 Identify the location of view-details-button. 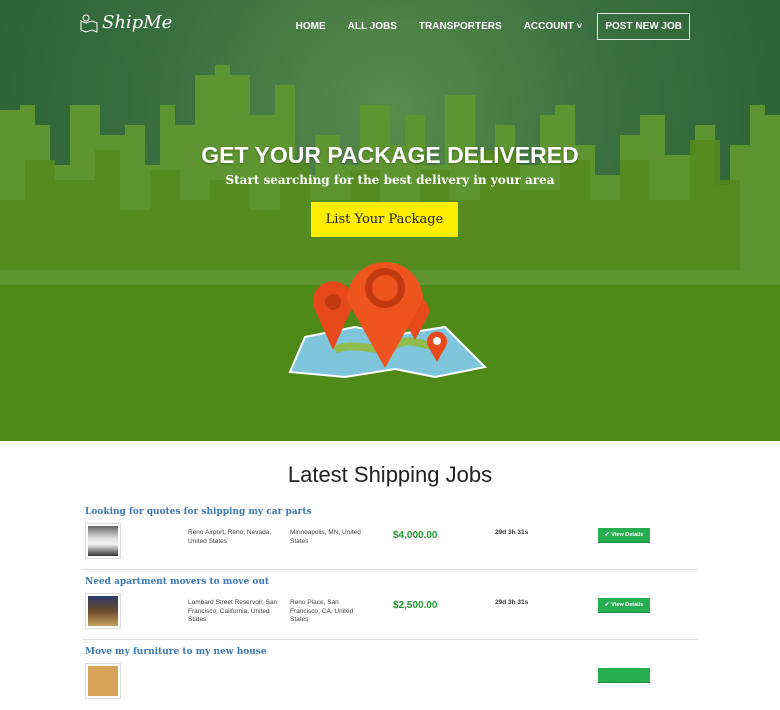
(624, 675).